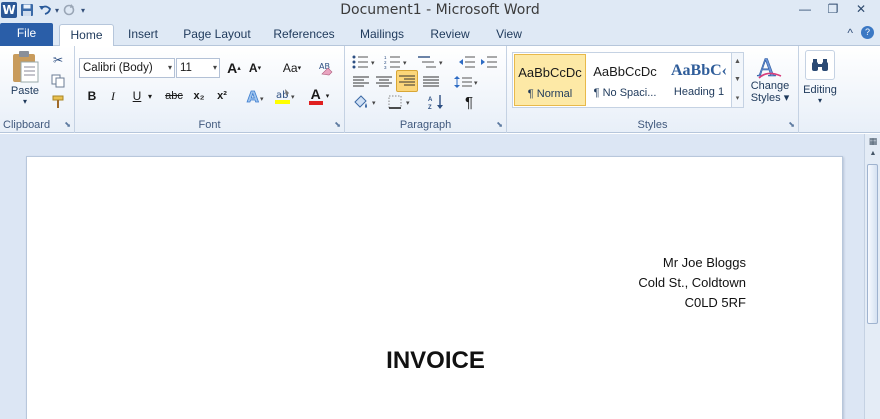  Describe the element at coordinates (327, 96) in the screenshot. I see `font-color-dropdown-icon: ▾` at that location.